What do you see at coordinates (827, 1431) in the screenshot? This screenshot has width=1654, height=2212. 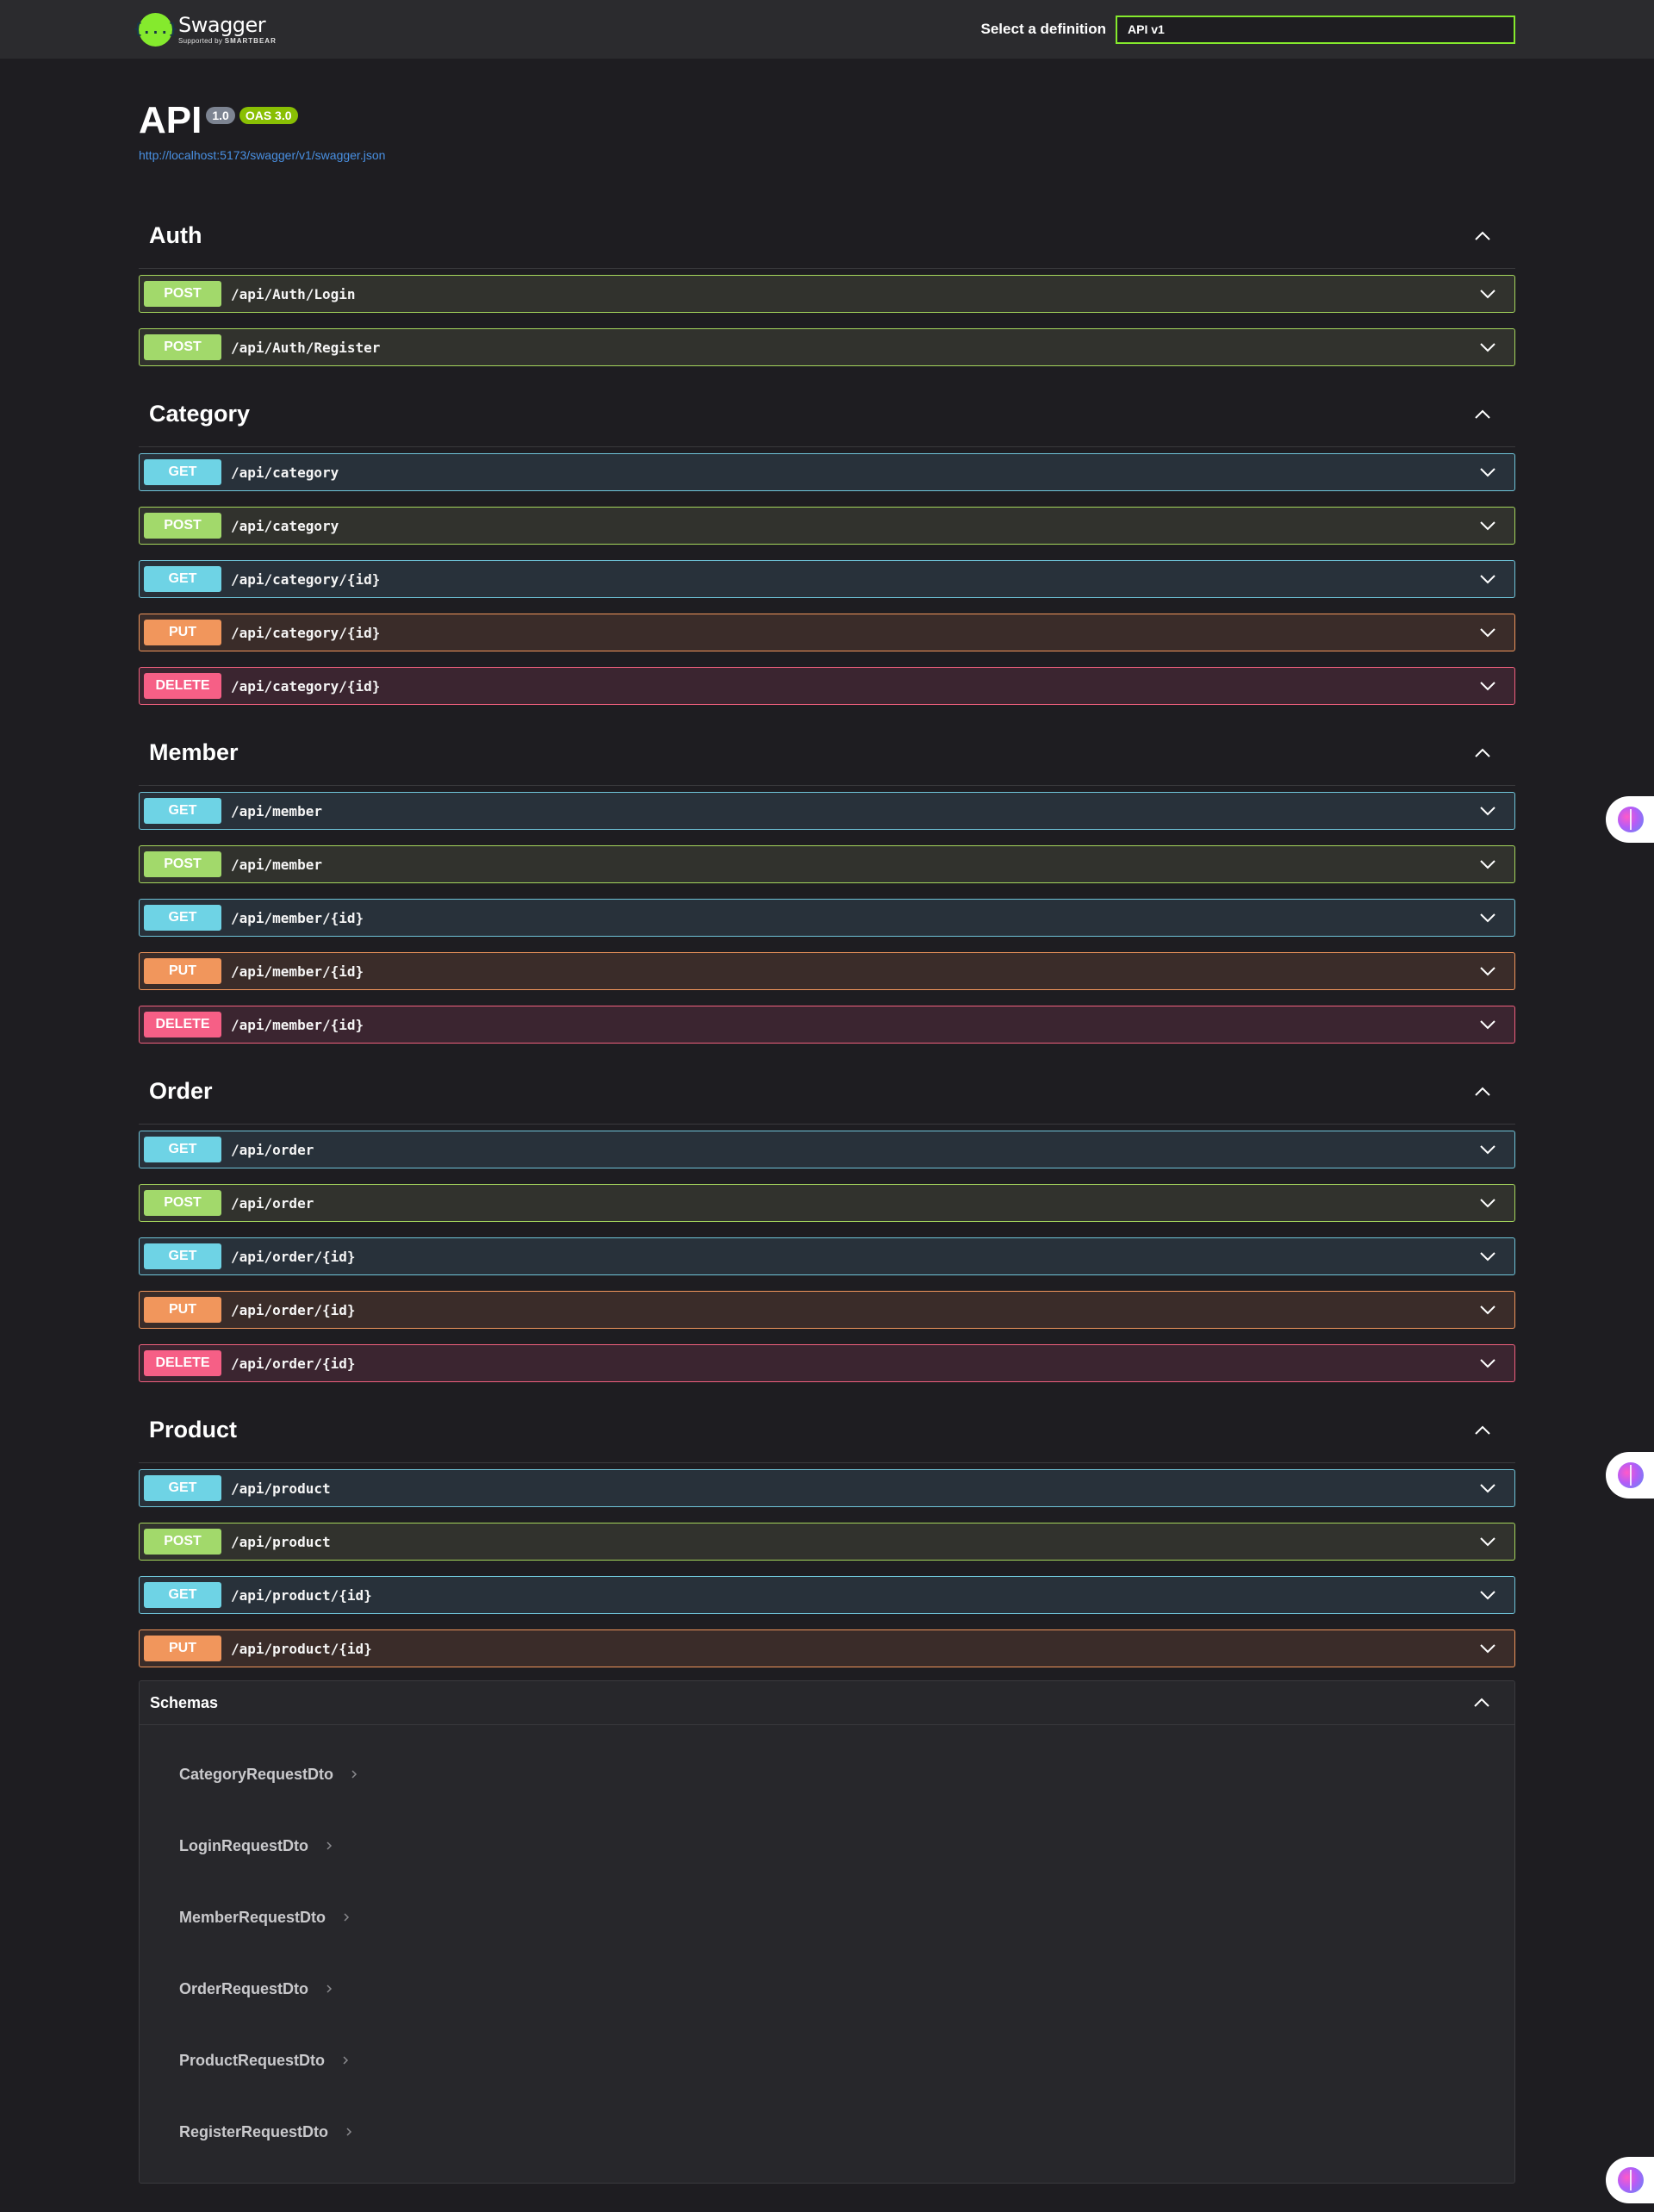 I see `tag-header: Product` at bounding box center [827, 1431].